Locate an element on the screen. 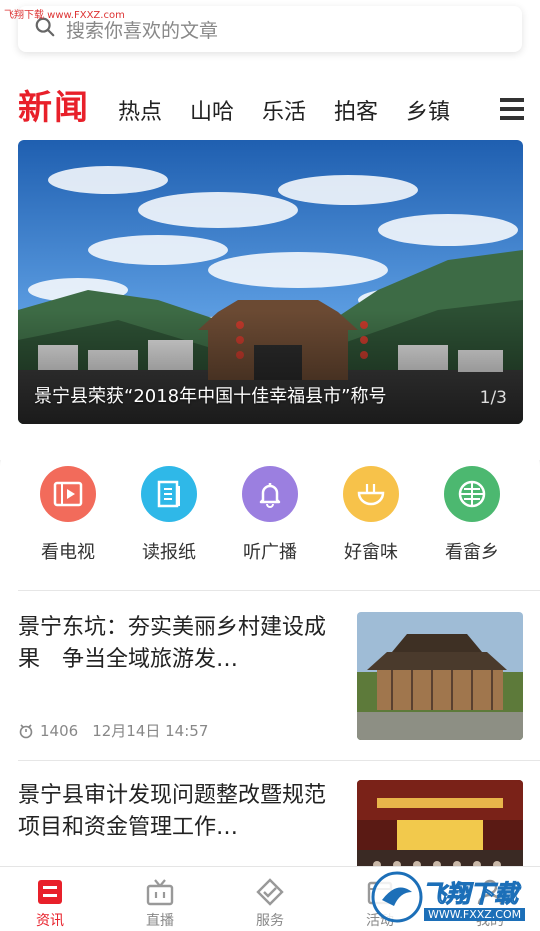 The width and height of the screenshot is (540, 931). watermark-logo-url: WWW.FXXZ.COM is located at coordinates (475, 914).